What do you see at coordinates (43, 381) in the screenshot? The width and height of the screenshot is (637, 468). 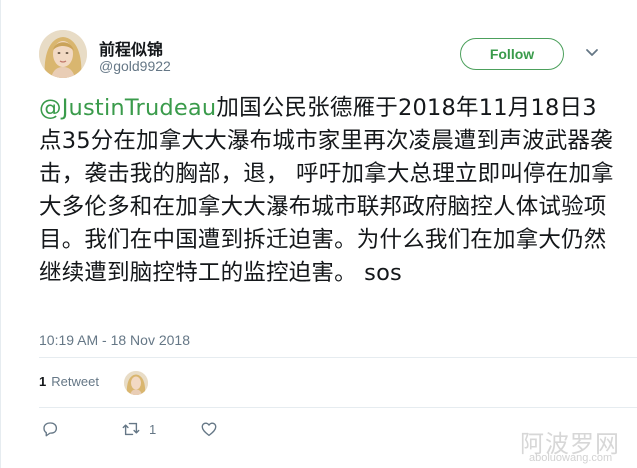 I see `retweet-count: 1` at bounding box center [43, 381].